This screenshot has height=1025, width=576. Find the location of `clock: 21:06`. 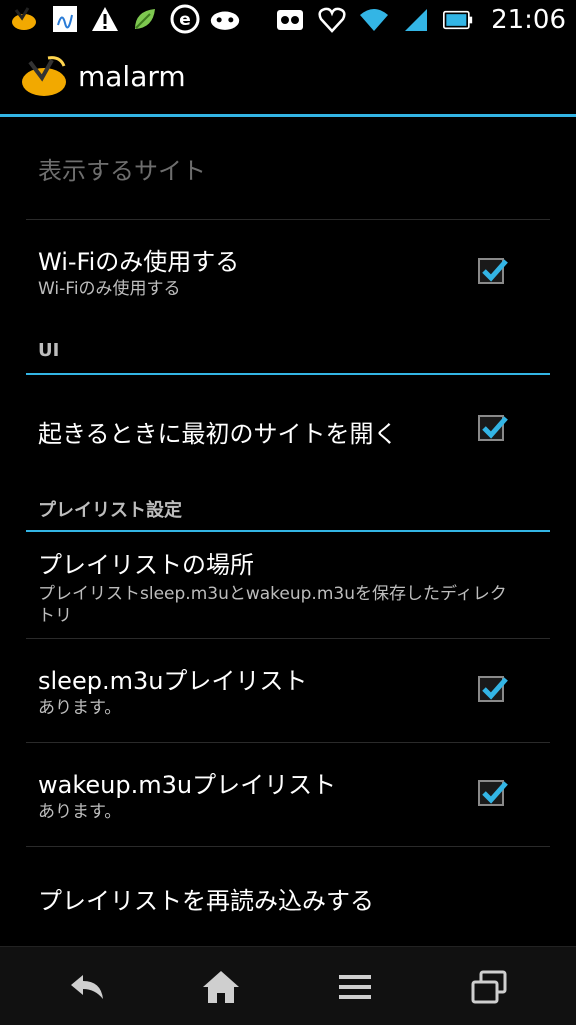

clock: 21:06 is located at coordinates (528, 20).